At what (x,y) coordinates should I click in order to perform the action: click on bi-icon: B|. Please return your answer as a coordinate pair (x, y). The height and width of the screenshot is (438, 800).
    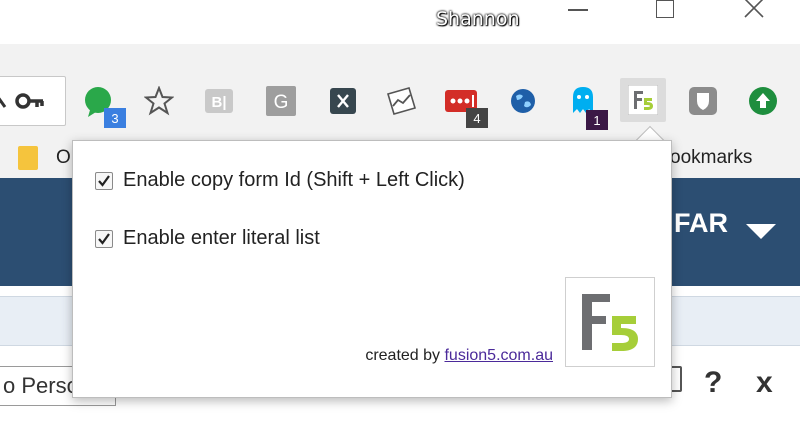
    Looking at the image, I should click on (219, 101).